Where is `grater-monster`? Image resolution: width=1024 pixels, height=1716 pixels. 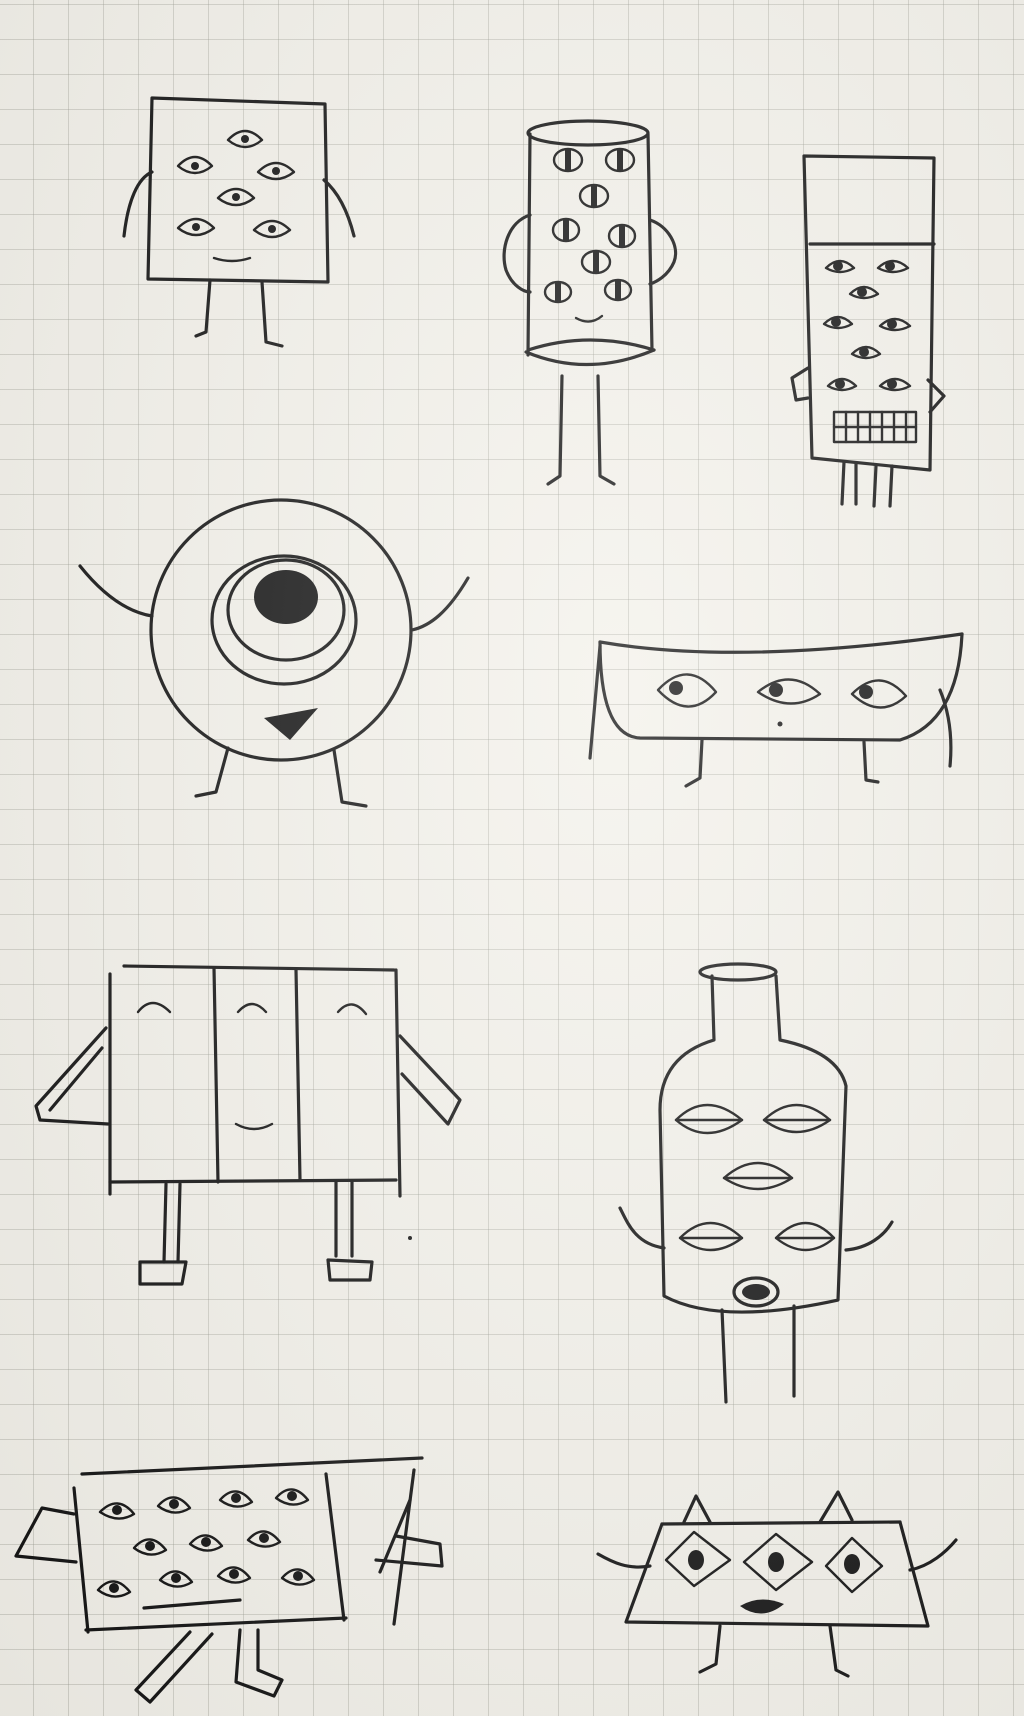 grater-monster is located at coordinates (229, 1580).